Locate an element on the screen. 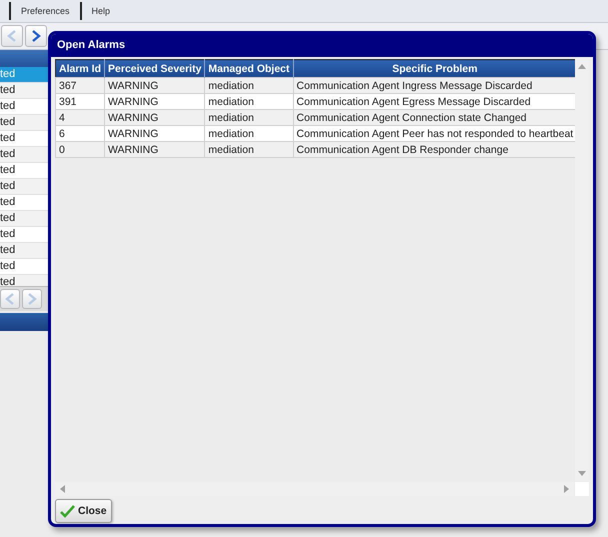  column-header: Specific Problem is located at coordinates (435, 69).